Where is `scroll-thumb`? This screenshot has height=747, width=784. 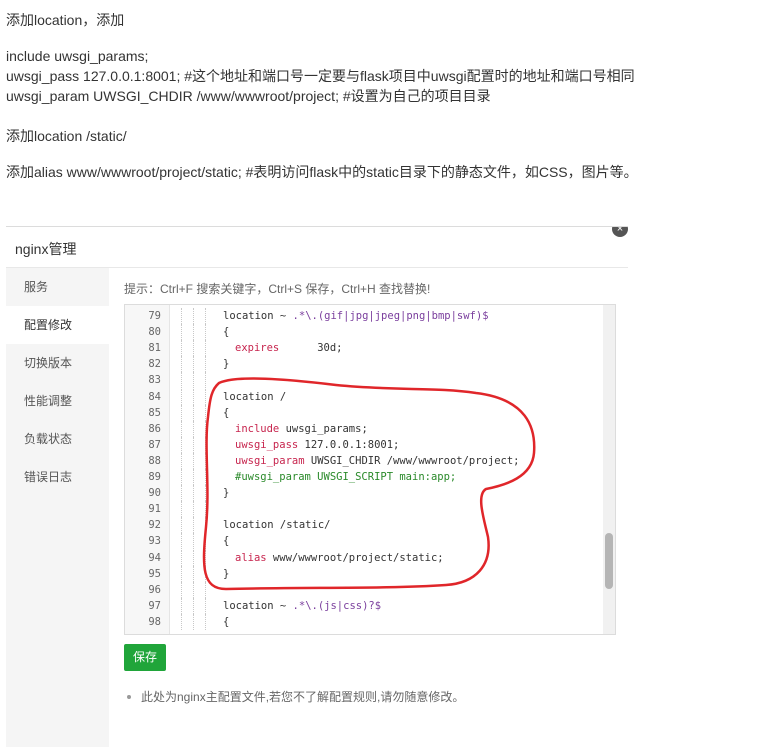 scroll-thumb is located at coordinates (609, 561).